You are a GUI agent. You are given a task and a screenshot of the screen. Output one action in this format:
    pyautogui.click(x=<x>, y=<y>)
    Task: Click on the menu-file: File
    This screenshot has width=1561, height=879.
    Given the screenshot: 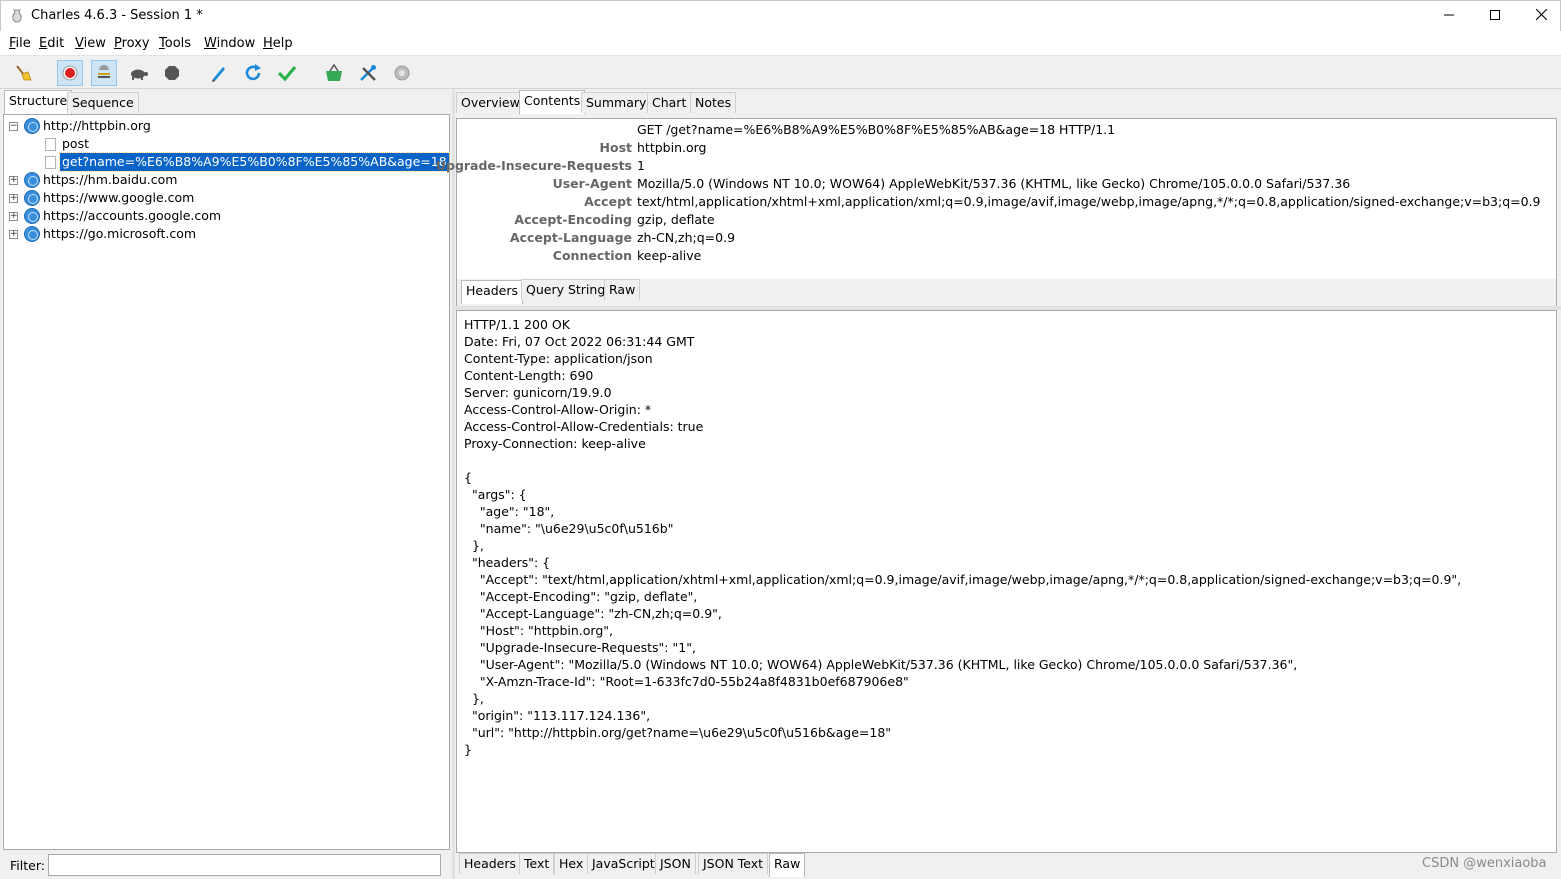 What is the action you would take?
    pyautogui.click(x=20, y=43)
    